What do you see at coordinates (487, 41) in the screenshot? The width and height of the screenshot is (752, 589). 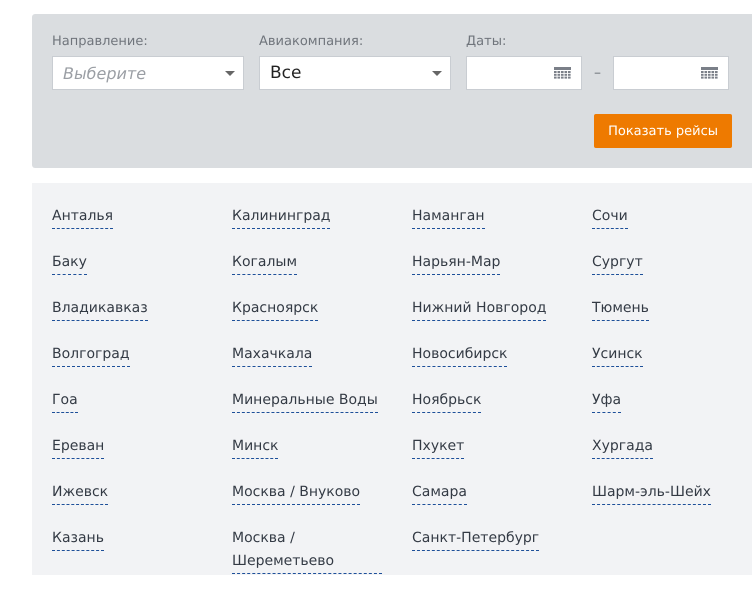 I see `field-label: Даты:` at bounding box center [487, 41].